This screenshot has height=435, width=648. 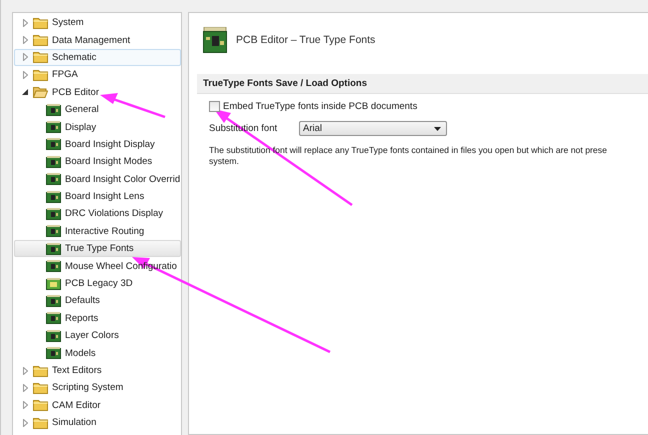 I want to click on font-dropdown: Arial, so click(x=373, y=128).